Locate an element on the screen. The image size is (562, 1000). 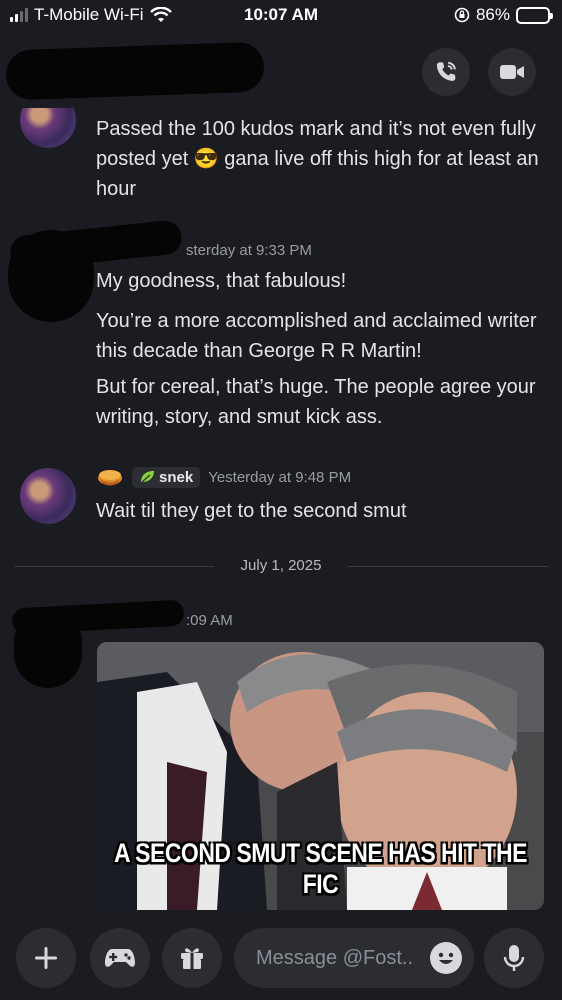
phone-call-icon is located at coordinates (446, 71).